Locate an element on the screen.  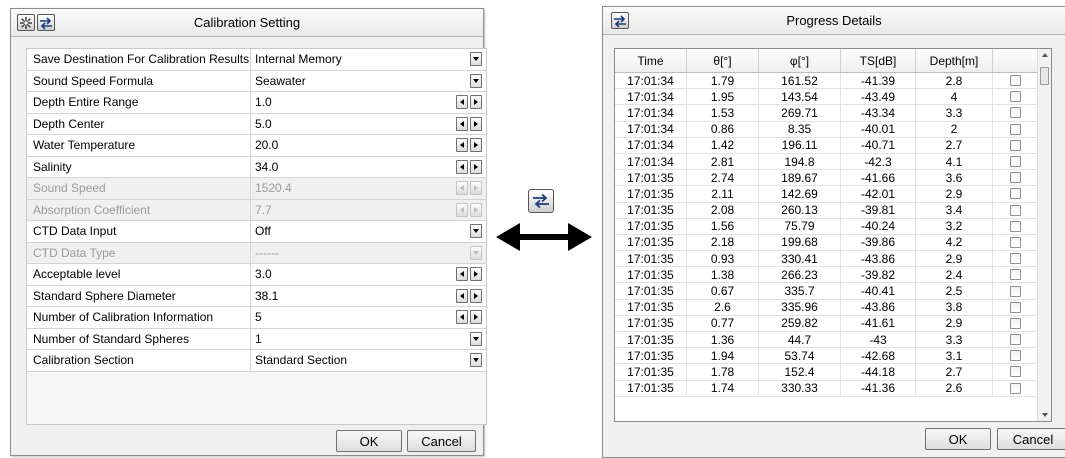
table-row: 17:01:34 2.81 194.8 -42.3 4.1 is located at coordinates (833, 162).